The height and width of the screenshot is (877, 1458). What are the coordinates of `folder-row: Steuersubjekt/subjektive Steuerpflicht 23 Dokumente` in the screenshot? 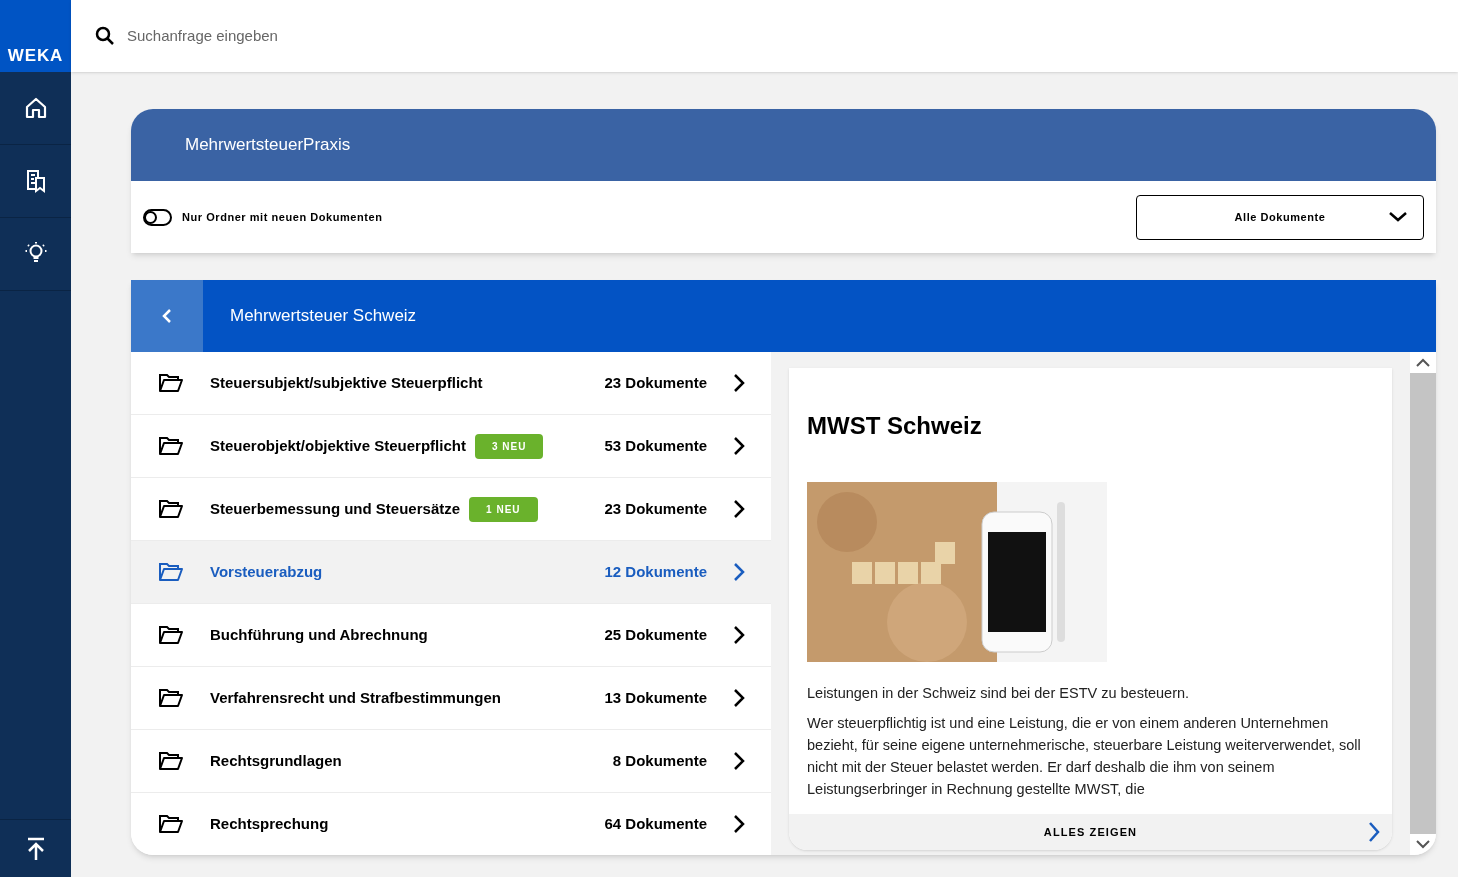 It's located at (451, 383).